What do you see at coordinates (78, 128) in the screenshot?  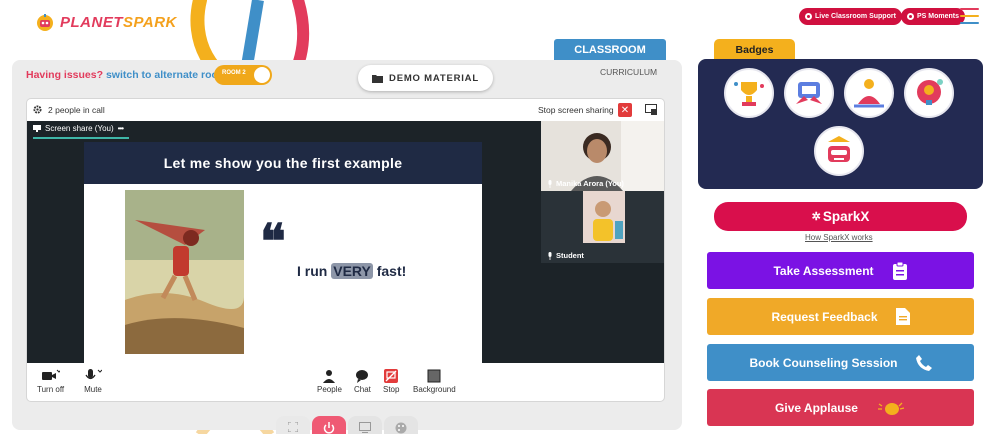 I see `screen-share-tab: Screen share (You) •••` at bounding box center [78, 128].